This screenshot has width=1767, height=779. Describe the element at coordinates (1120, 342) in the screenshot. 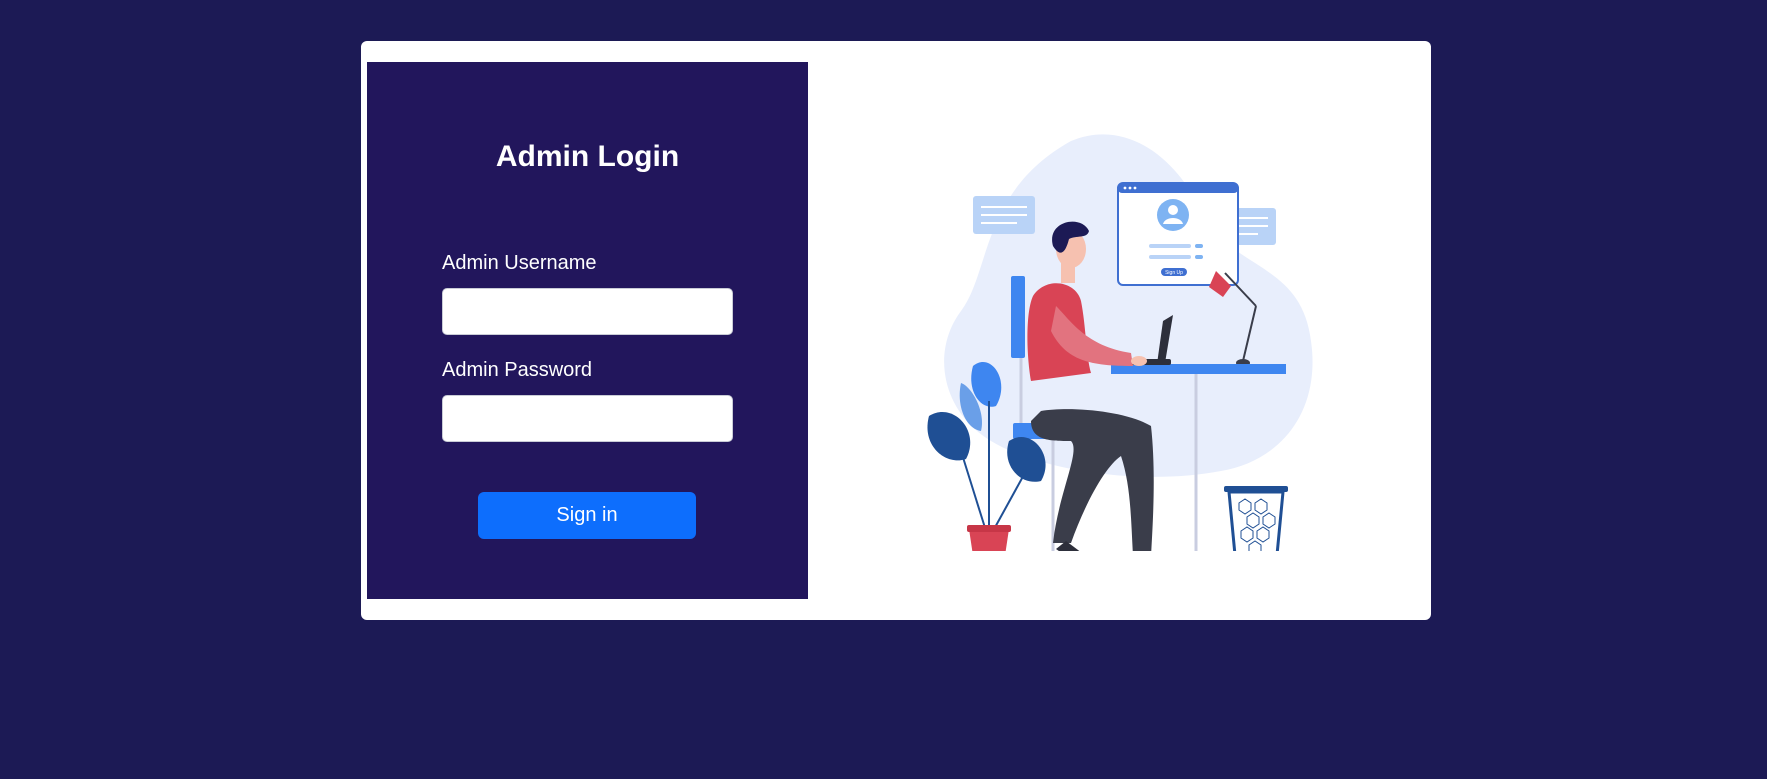

I see `workspace-illustration: Sign Up` at that location.